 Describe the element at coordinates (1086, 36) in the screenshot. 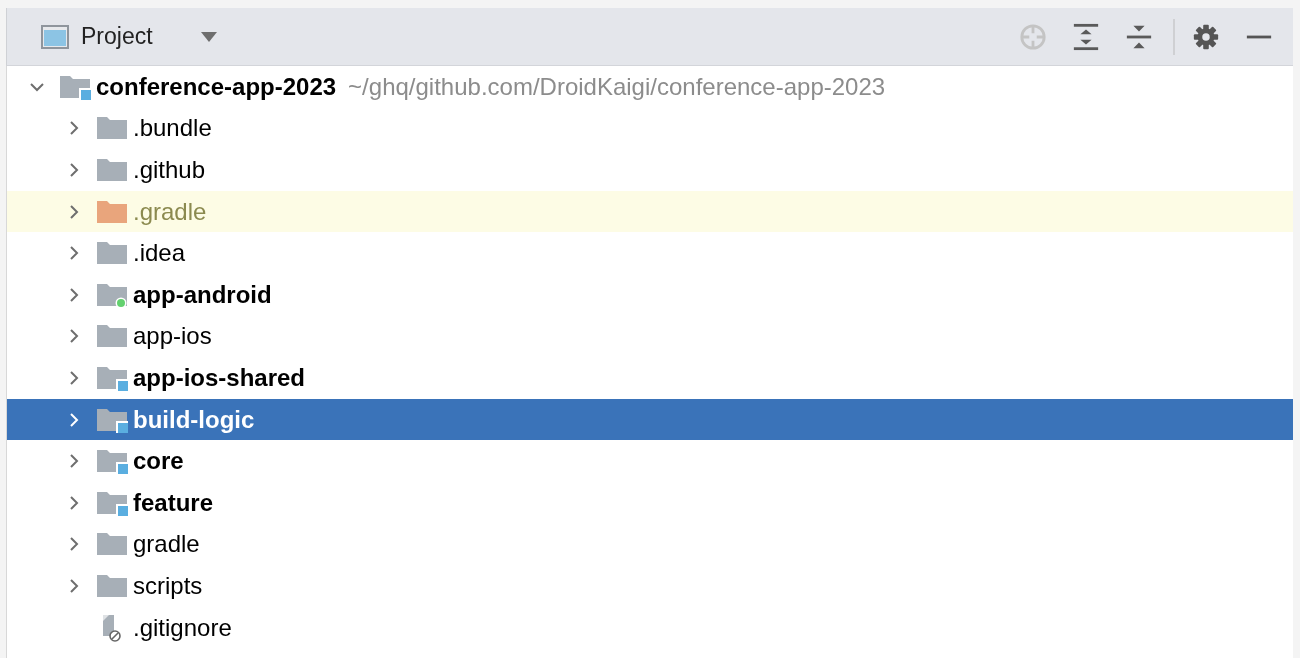

I see `expand-all-icon` at that location.